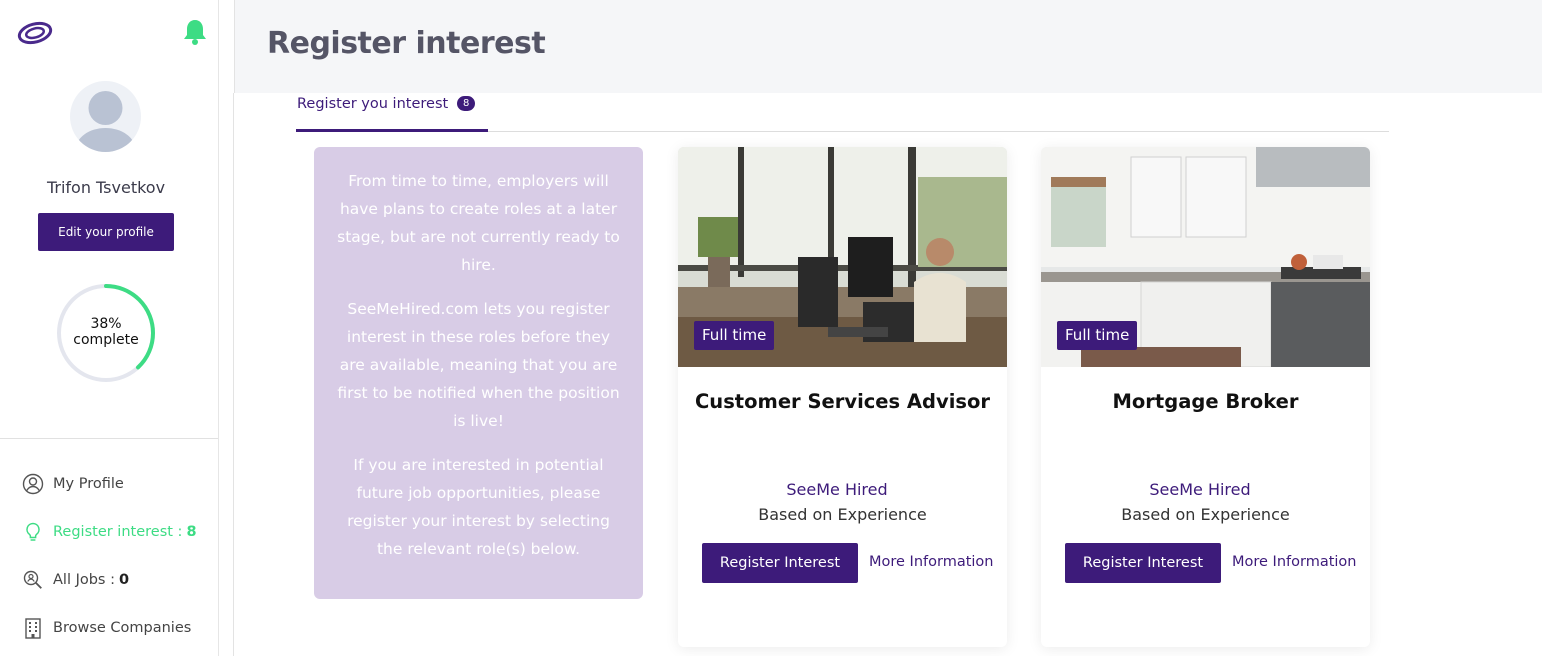 This screenshot has width=1542, height=656. What do you see at coordinates (195, 32) in the screenshot?
I see `notification-bell-icon` at bounding box center [195, 32].